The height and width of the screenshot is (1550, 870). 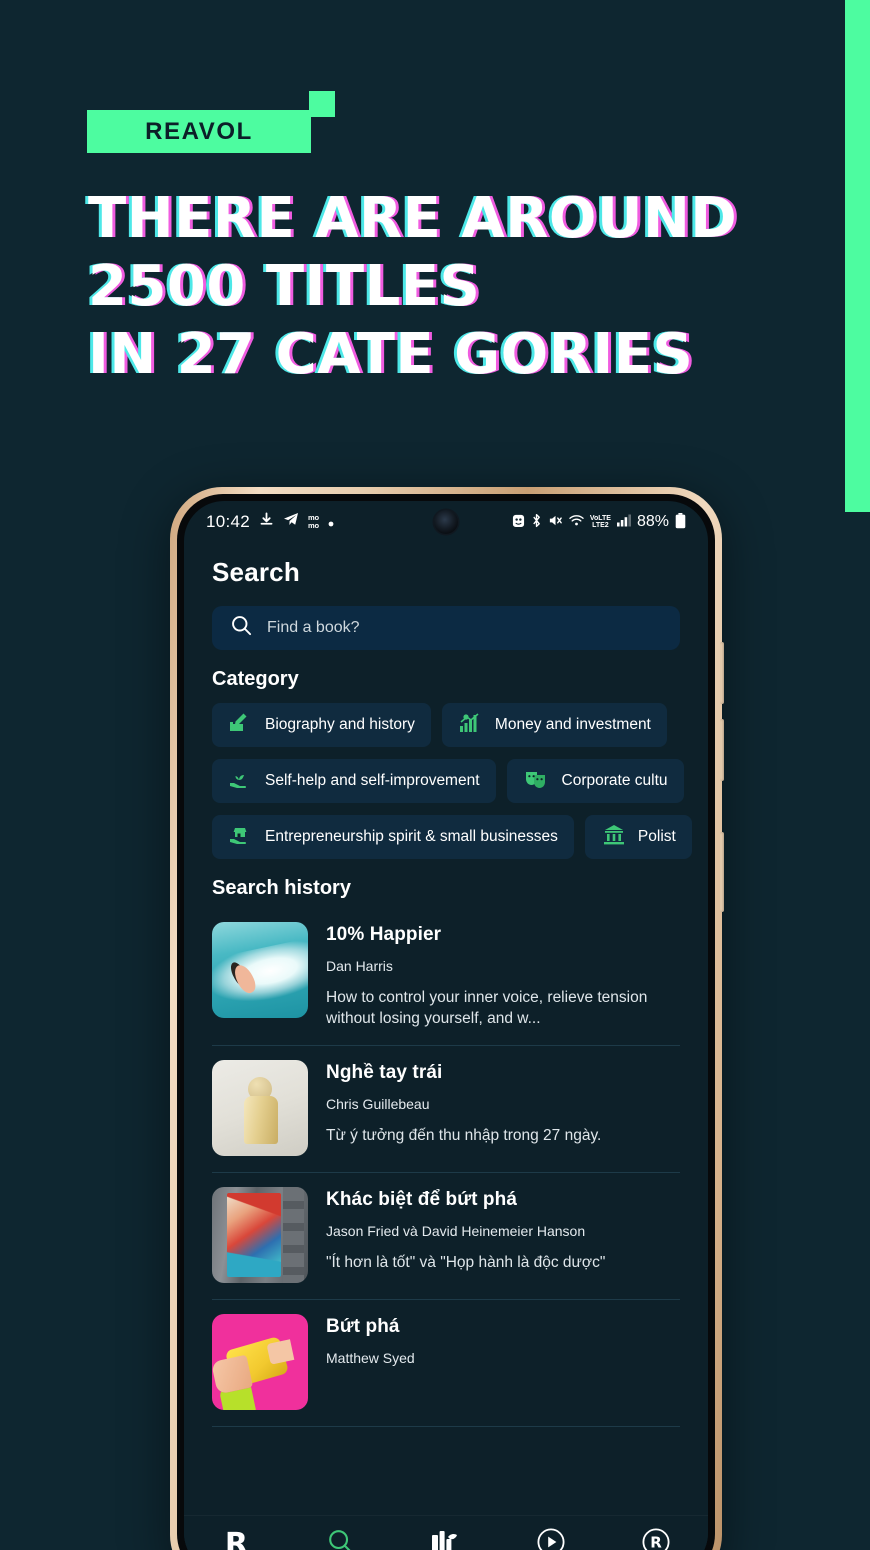 What do you see at coordinates (652, 521) in the screenshot?
I see `battery-percent: 88%` at bounding box center [652, 521].